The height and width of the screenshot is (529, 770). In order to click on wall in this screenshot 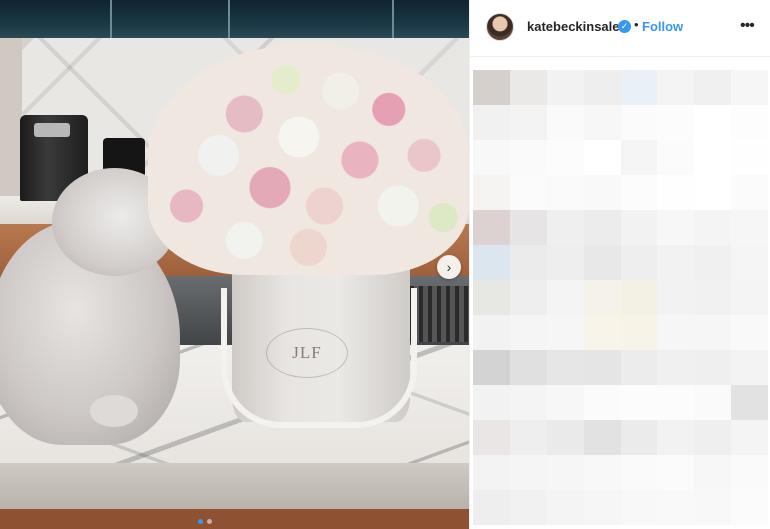, I will do `click(11, 123)`.